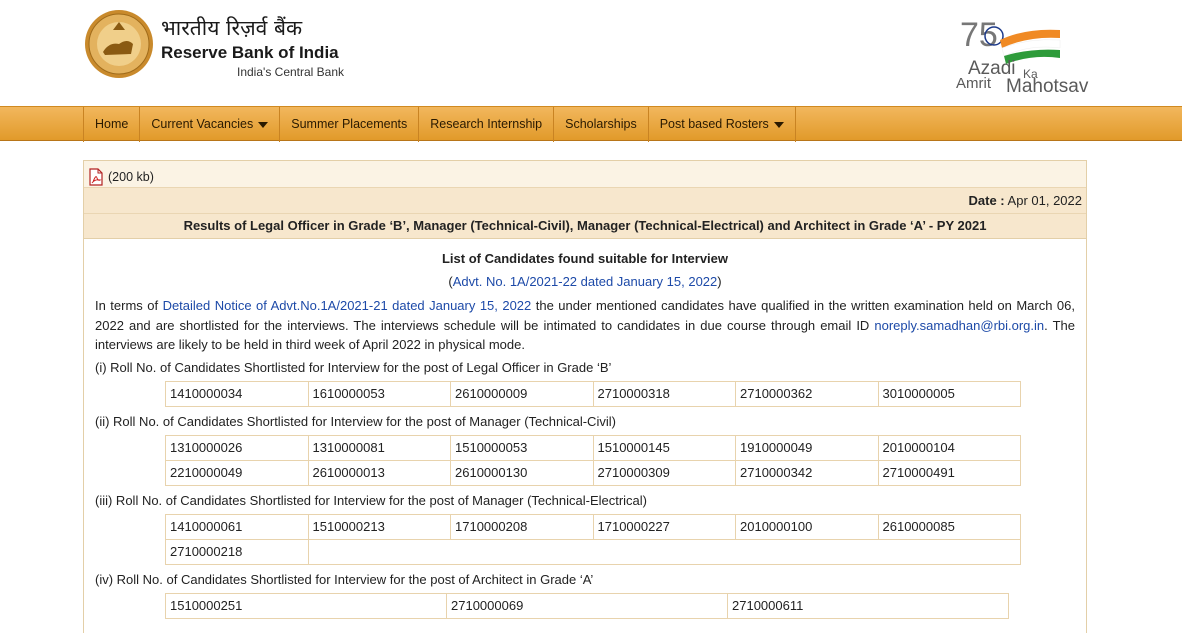 The height and width of the screenshot is (633, 1182). Describe the element at coordinates (719, 281) in the screenshot. I see `advt-close-paren: )` at that location.